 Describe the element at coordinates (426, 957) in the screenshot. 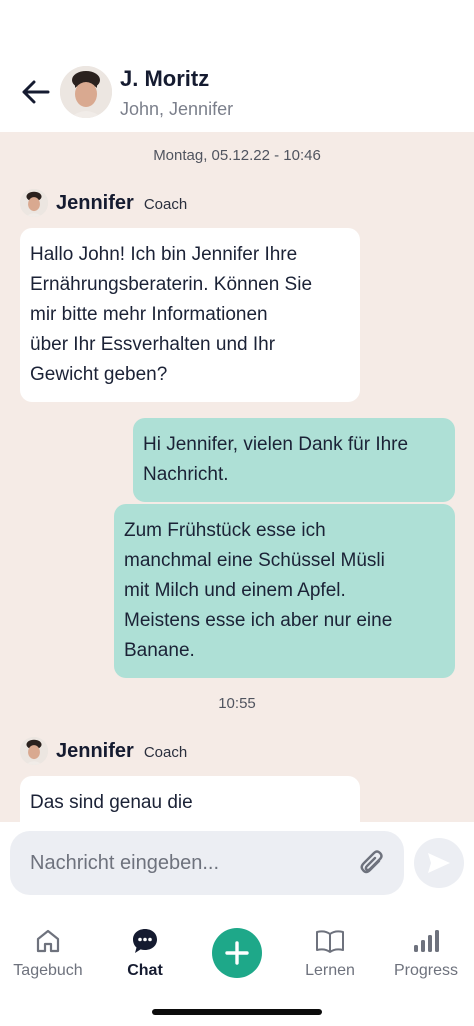

I see `tab-progress: Progress` at that location.